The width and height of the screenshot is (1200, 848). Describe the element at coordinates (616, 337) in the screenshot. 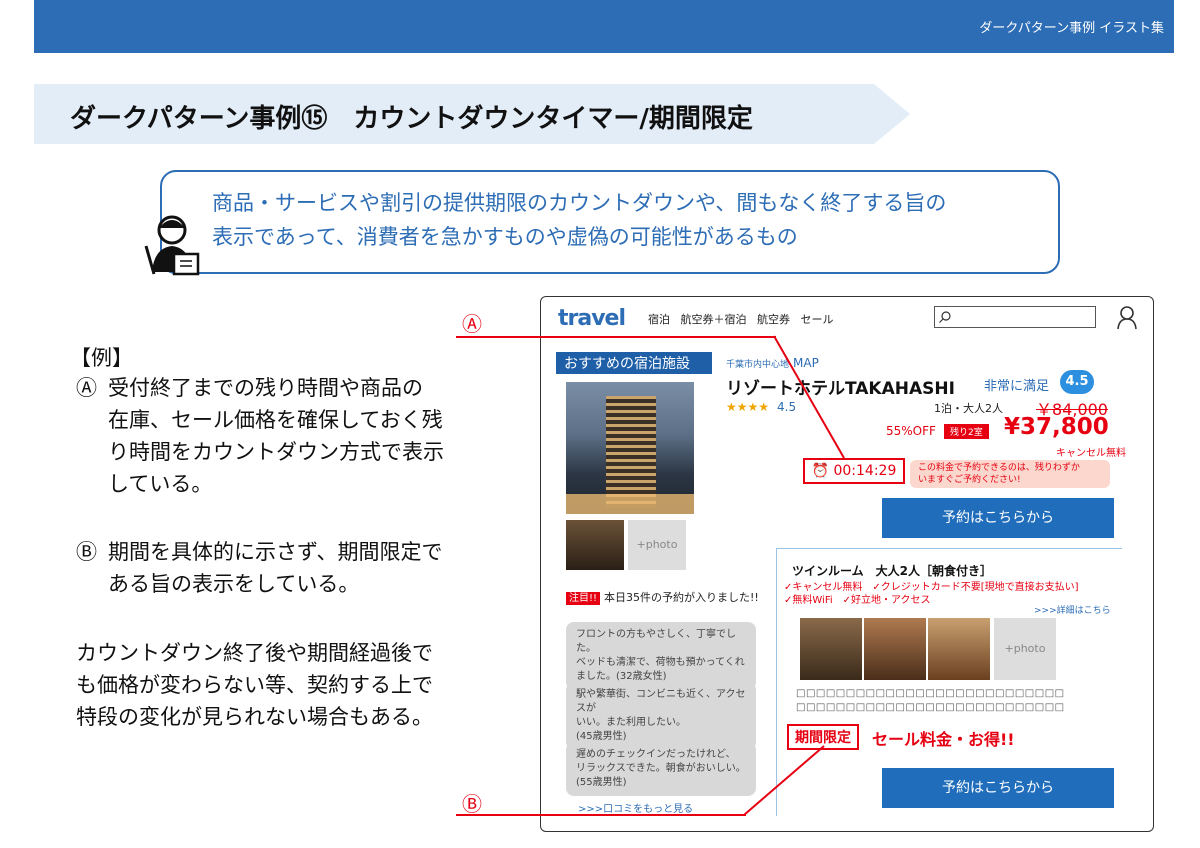

I see `callout-a-line` at that location.